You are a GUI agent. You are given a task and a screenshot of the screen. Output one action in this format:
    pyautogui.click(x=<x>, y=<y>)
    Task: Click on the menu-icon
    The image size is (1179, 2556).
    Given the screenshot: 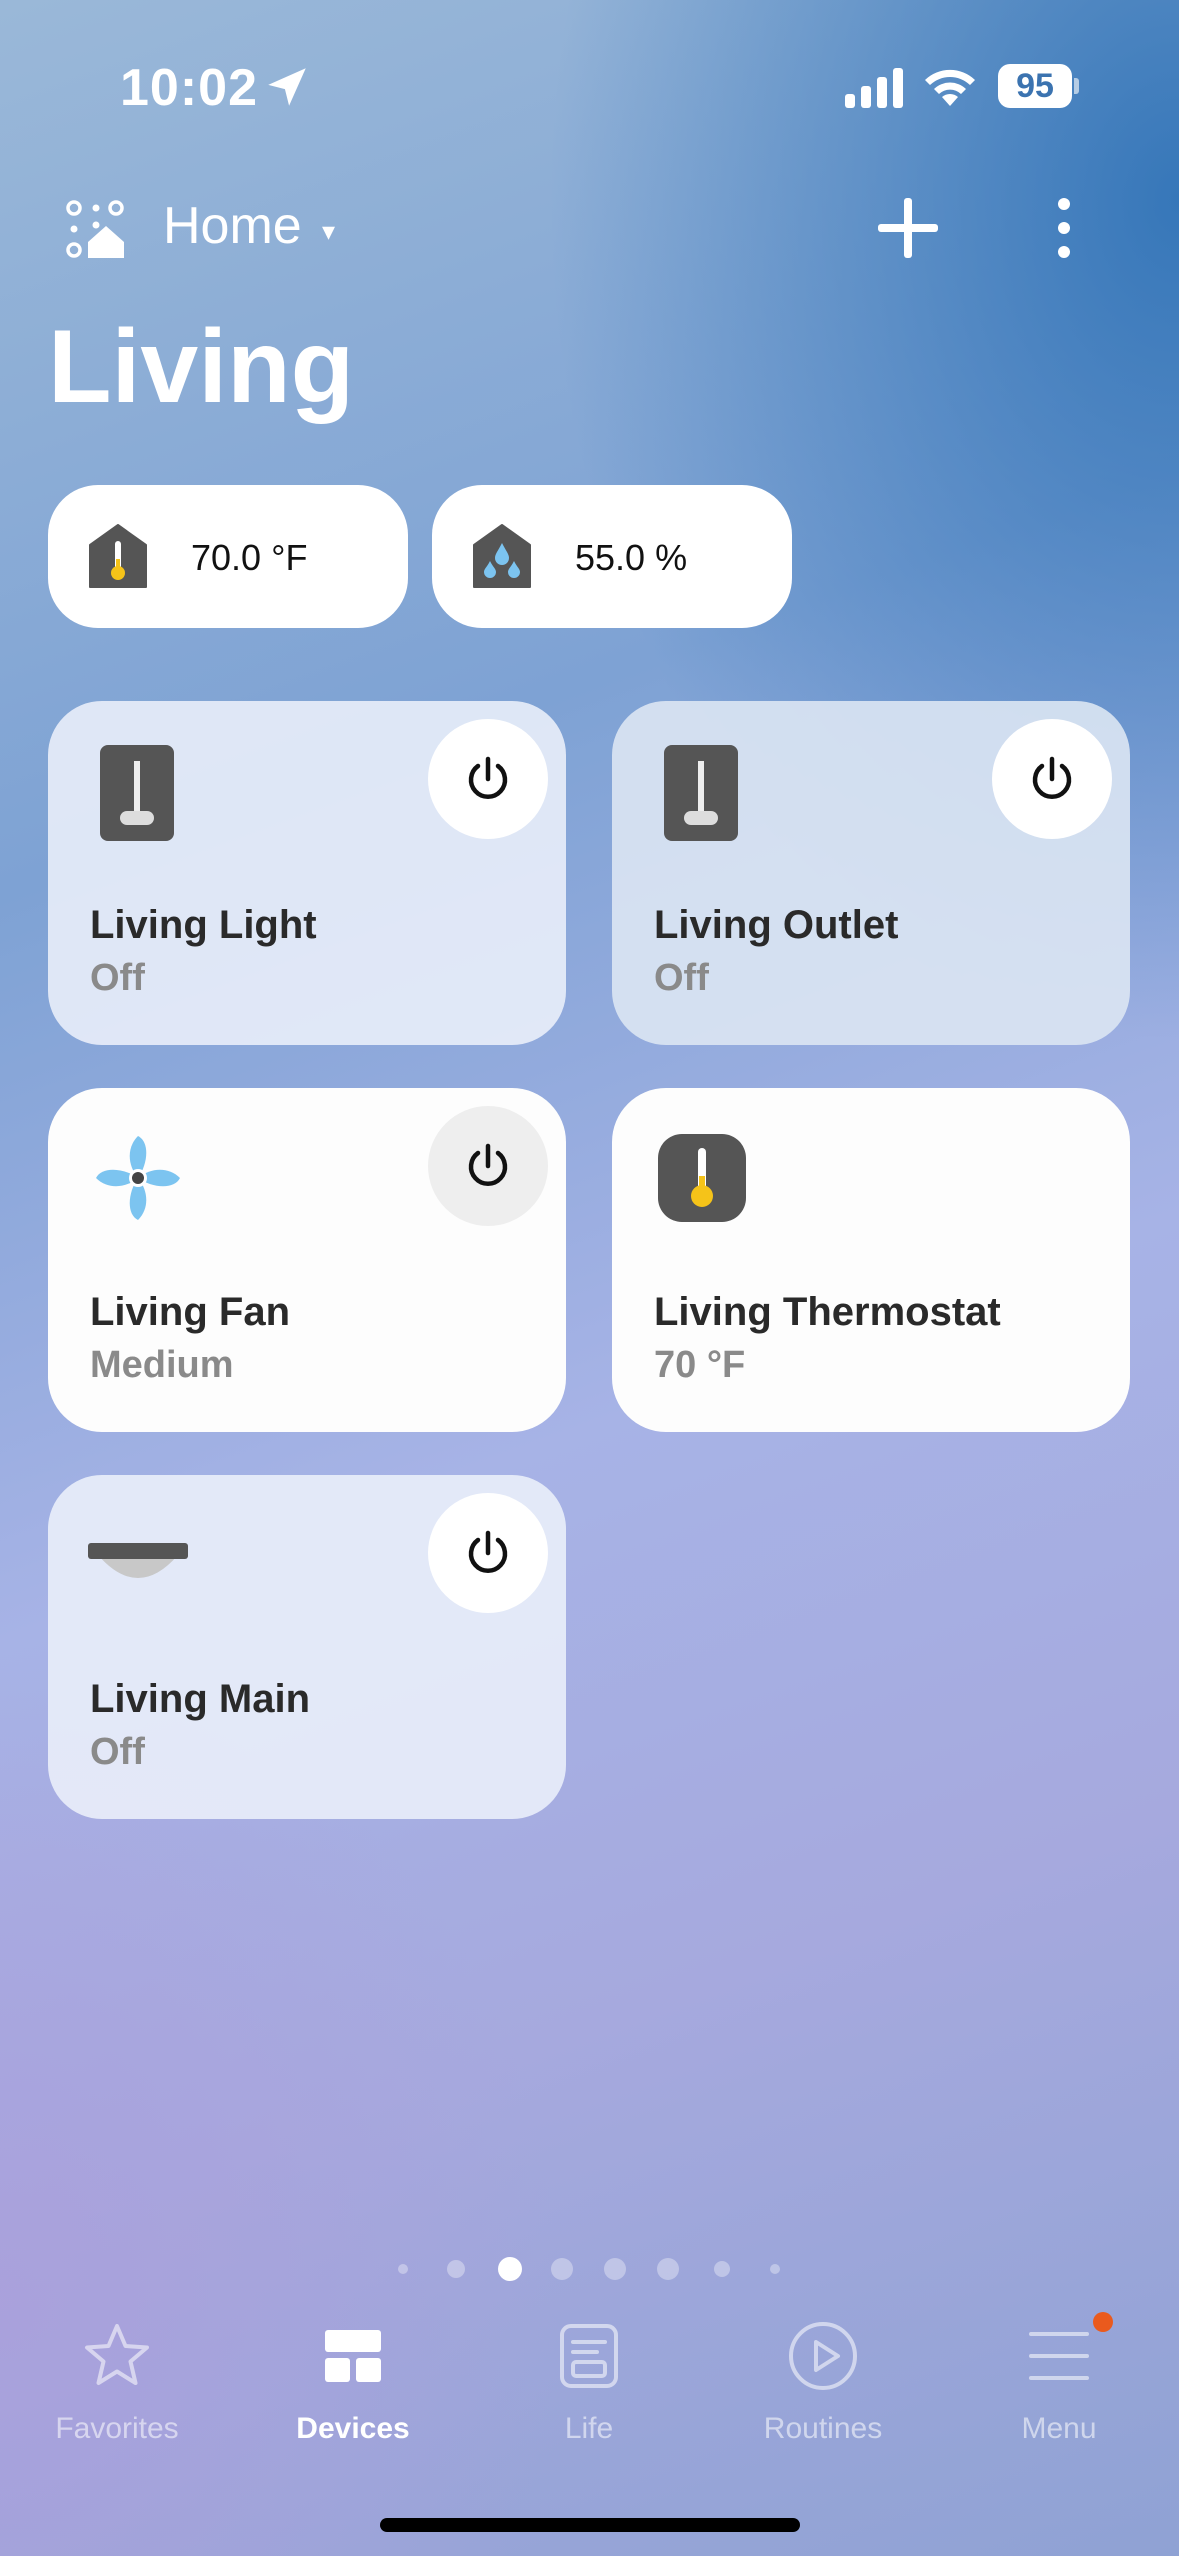 What is the action you would take?
    pyautogui.click(x=1059, y=2356)
    